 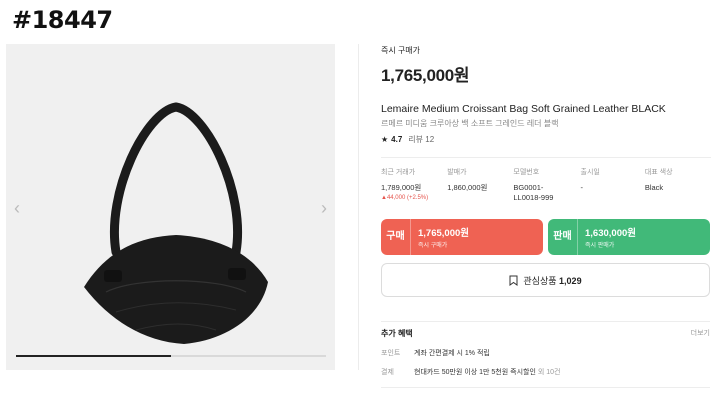 I want to click on sell-note: 즉시 판매가, so click(x=600, y=246).